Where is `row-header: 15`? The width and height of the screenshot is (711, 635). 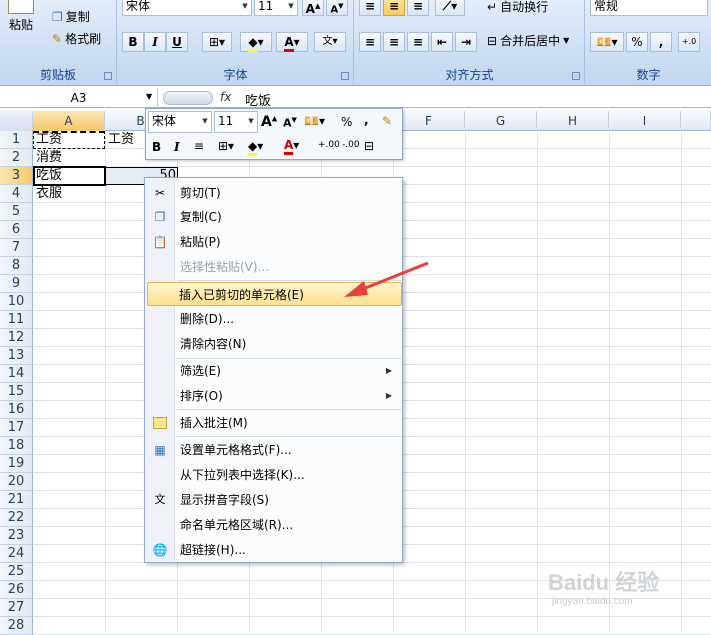
row-header: 15 is located at coordinates (16, 392).